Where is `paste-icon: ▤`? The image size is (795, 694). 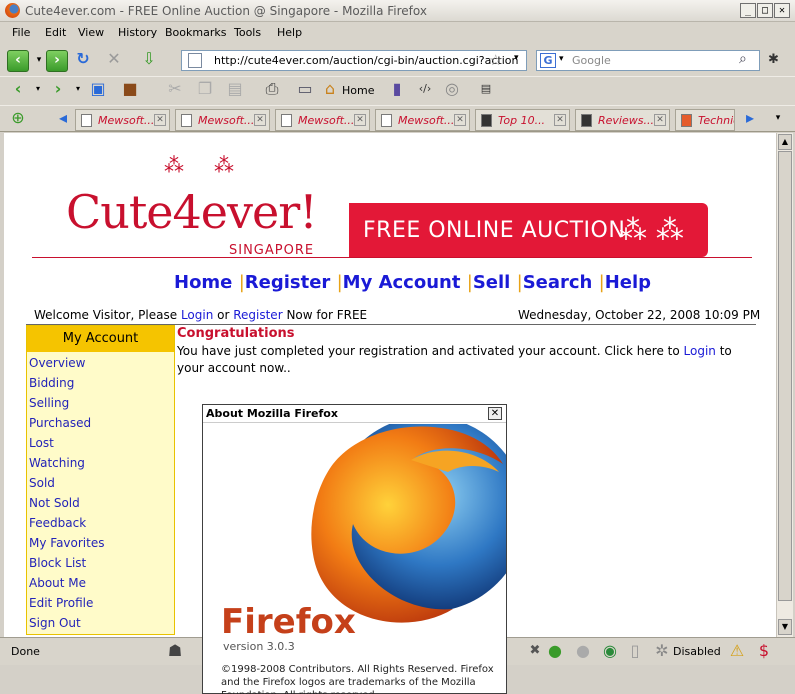
paste-icon: ▤ is located at coordinates (235, 90).